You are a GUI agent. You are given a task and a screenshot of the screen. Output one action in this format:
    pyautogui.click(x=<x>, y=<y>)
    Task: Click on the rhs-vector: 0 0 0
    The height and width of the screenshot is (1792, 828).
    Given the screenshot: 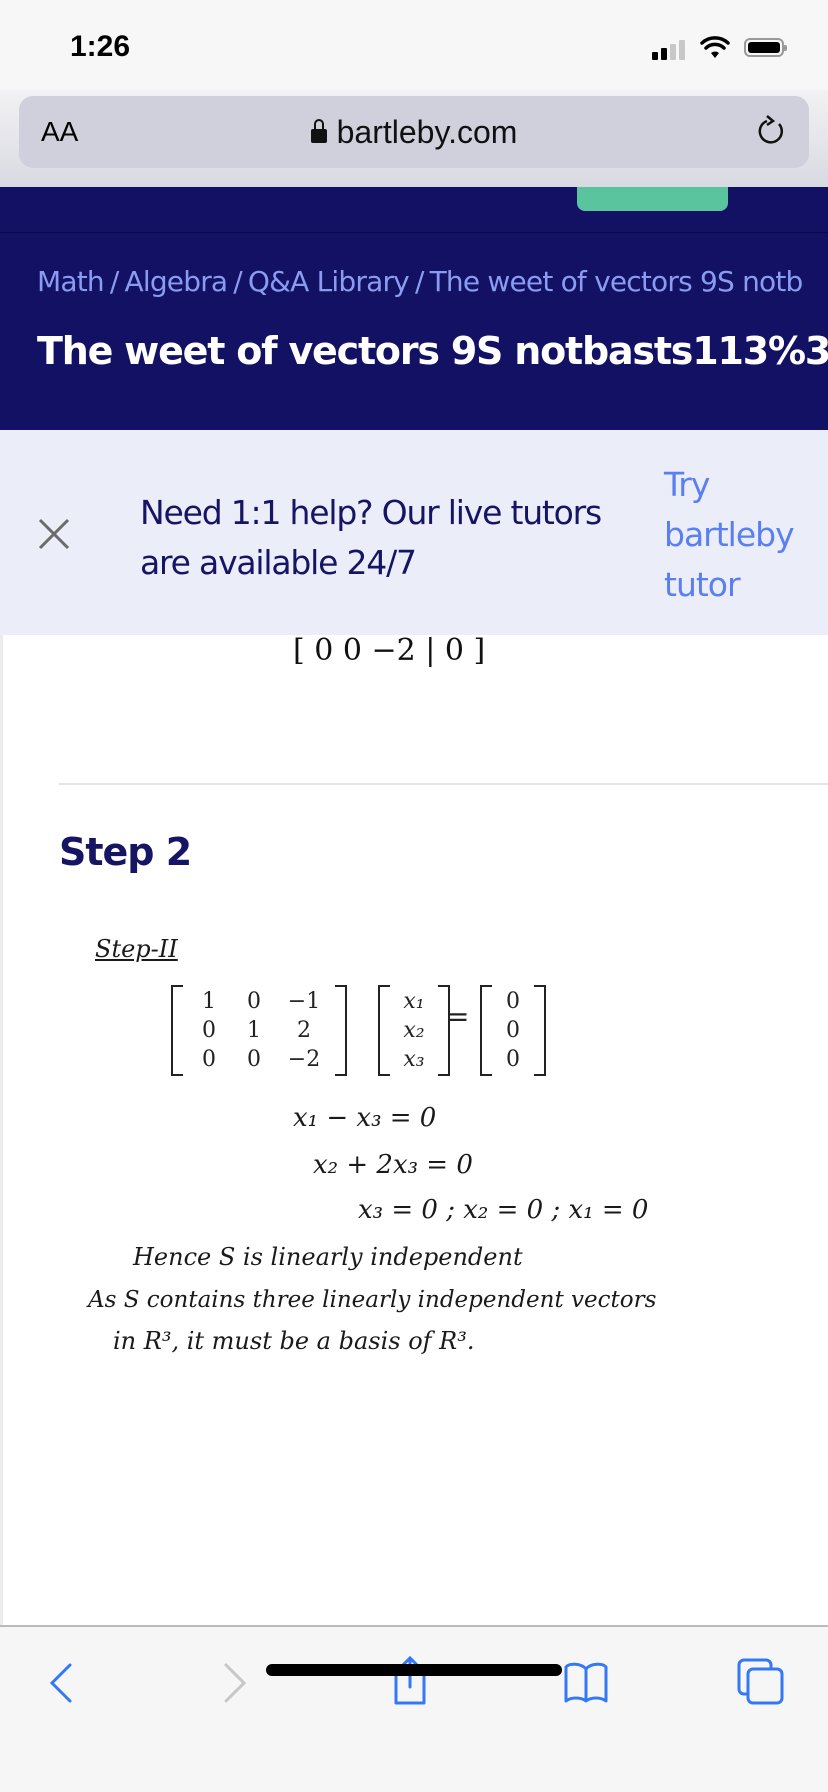 What is the action you would take?
    pyautogui.click(x=513, y=1030)
    